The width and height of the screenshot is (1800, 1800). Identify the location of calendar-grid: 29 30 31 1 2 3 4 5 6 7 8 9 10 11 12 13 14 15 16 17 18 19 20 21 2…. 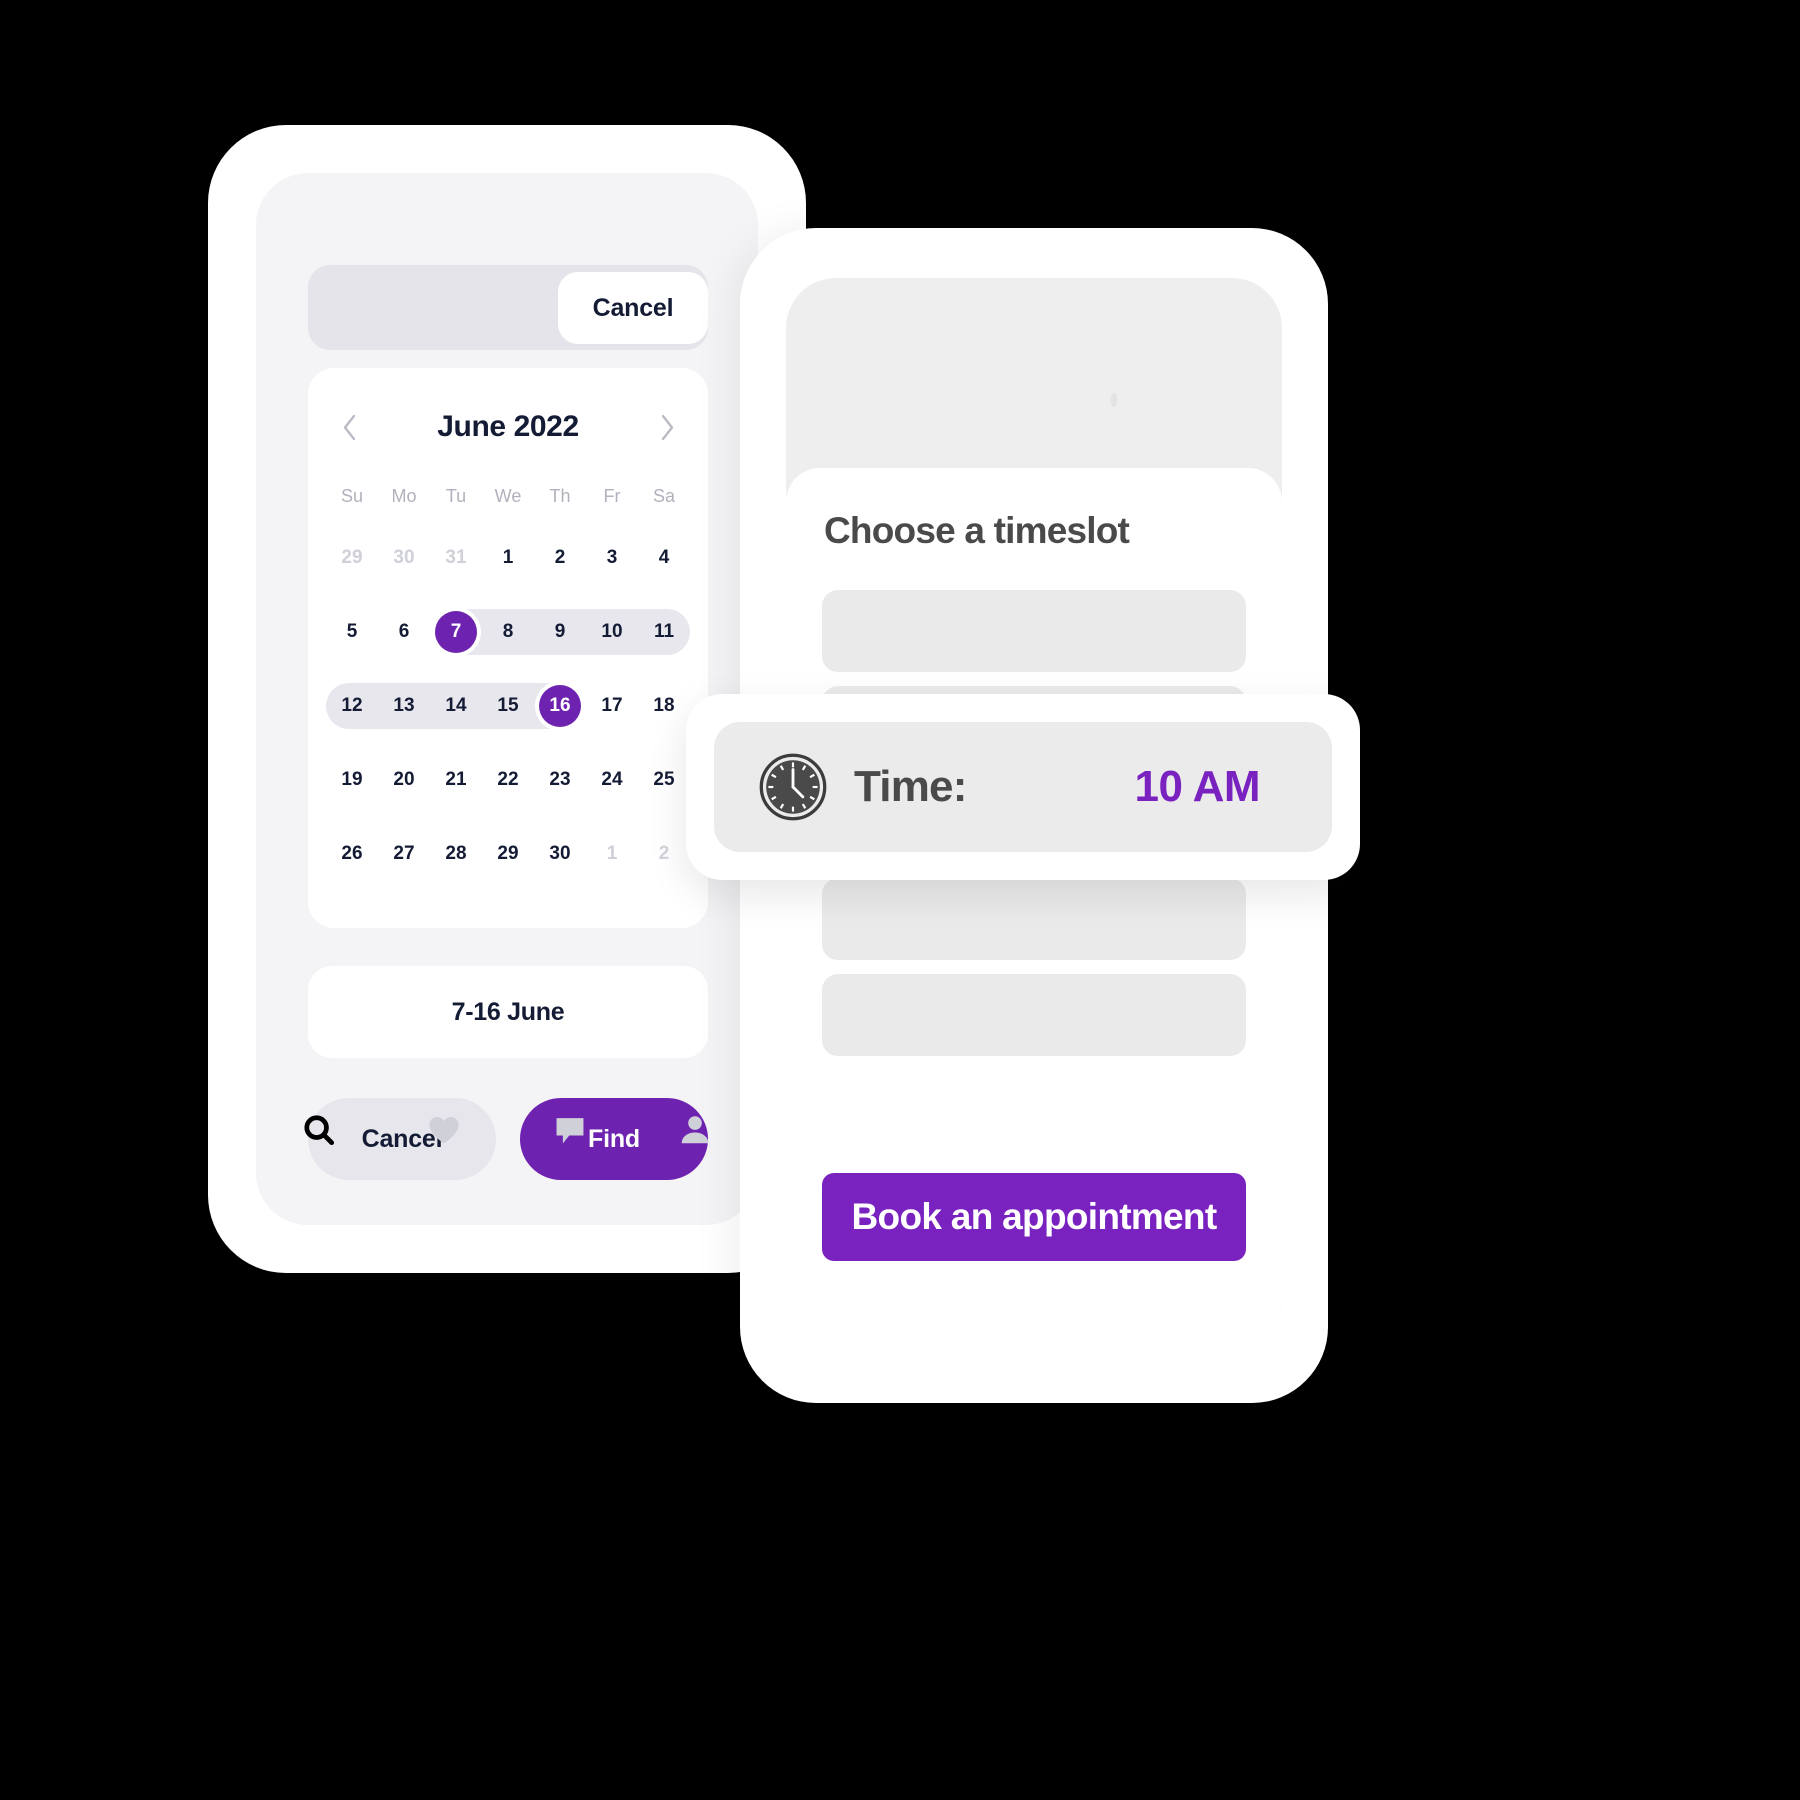
(508, 706).